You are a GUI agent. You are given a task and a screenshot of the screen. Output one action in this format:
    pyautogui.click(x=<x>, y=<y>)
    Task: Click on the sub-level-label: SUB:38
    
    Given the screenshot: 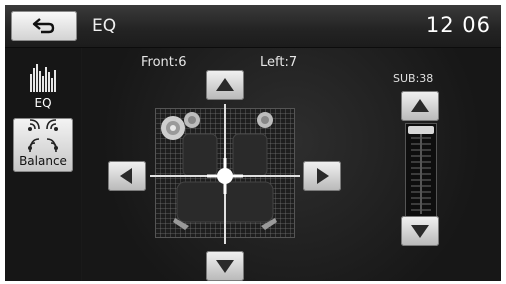 What is the action you would take?
    pyautogui.click(x=413, y=78)
    